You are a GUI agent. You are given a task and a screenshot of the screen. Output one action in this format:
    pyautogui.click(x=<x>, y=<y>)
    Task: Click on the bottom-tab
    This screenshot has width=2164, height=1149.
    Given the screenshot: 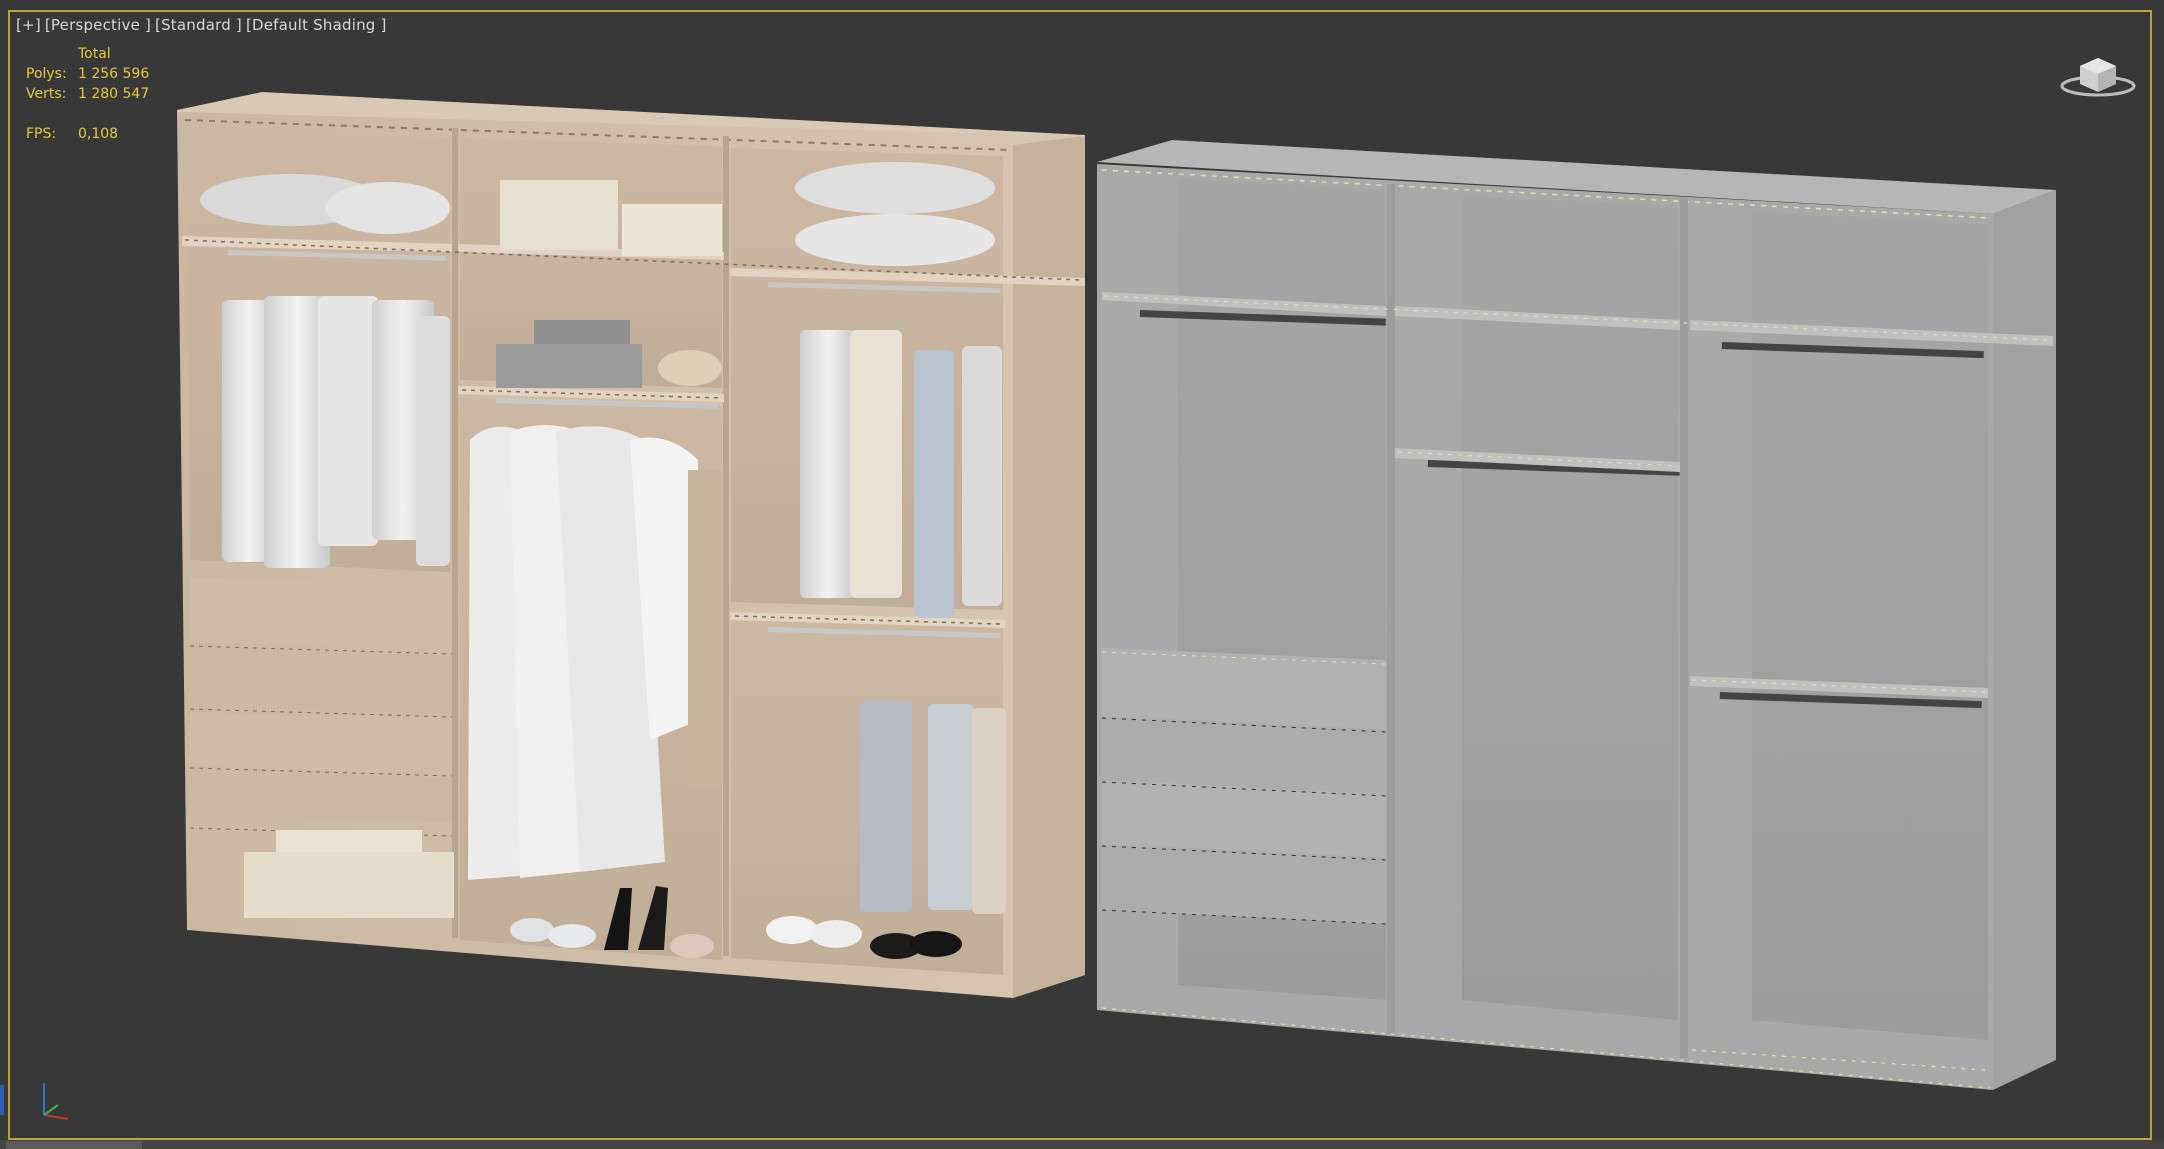 What is the action you would take?
    pyautogui.click(x=74, y=1145)
    